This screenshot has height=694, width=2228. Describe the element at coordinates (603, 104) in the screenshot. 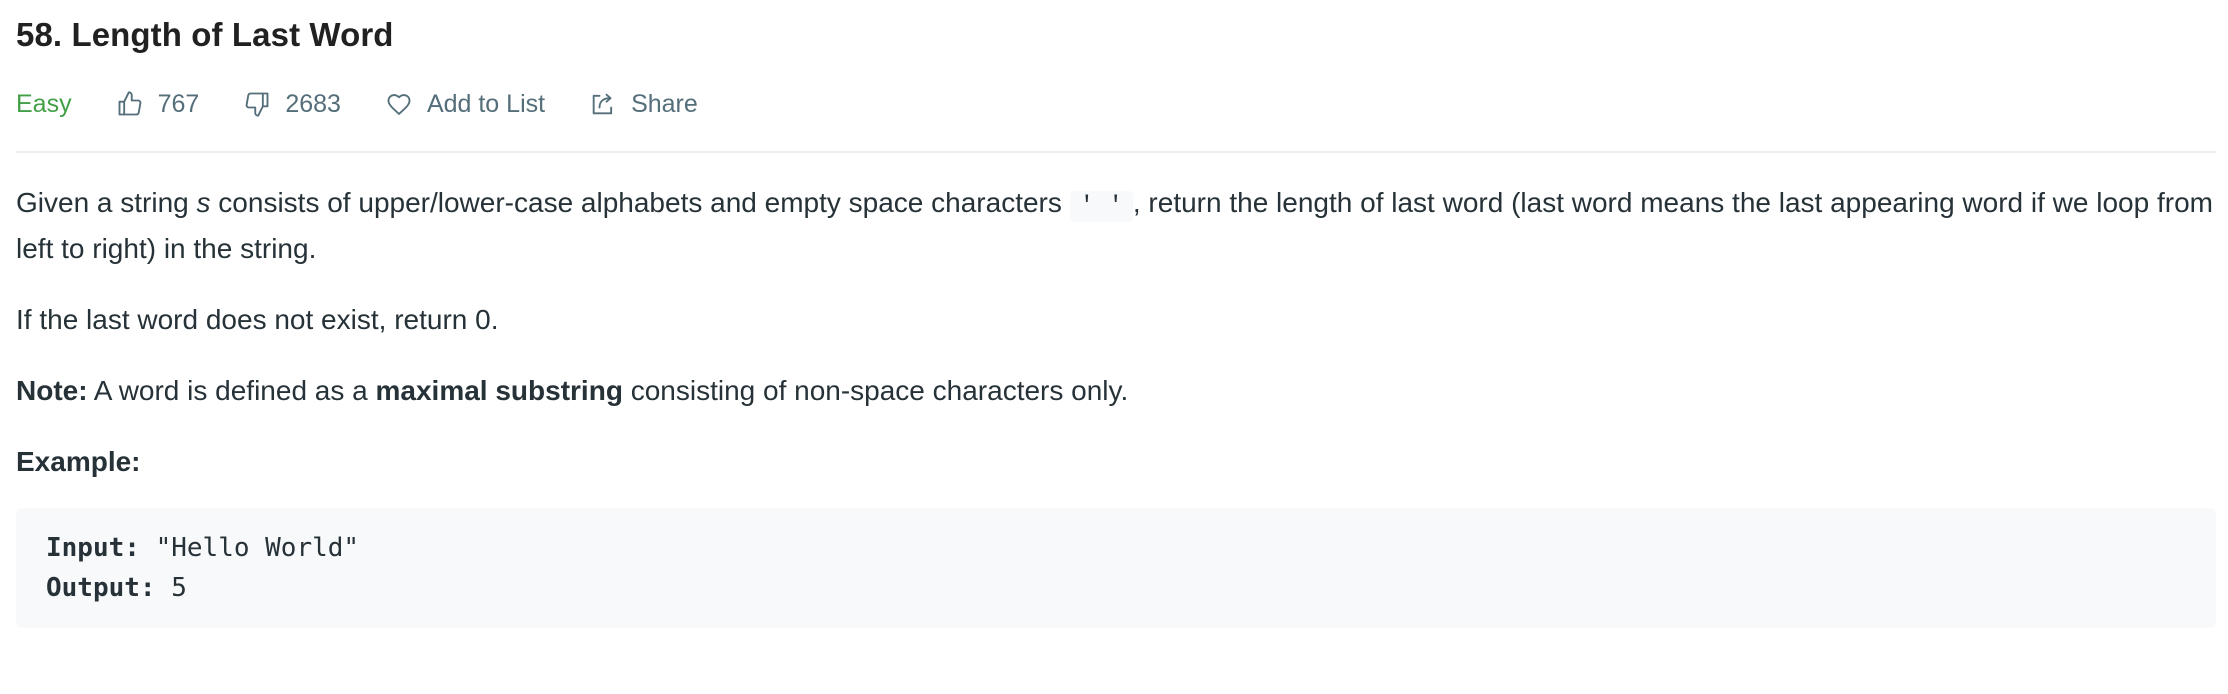

I see `share-icon` at that location.